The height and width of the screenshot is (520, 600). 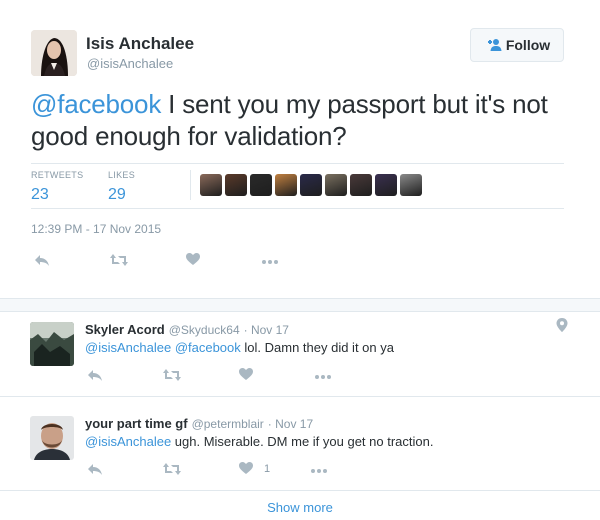 I want to click on section-separator, so click(x=300, y=305).